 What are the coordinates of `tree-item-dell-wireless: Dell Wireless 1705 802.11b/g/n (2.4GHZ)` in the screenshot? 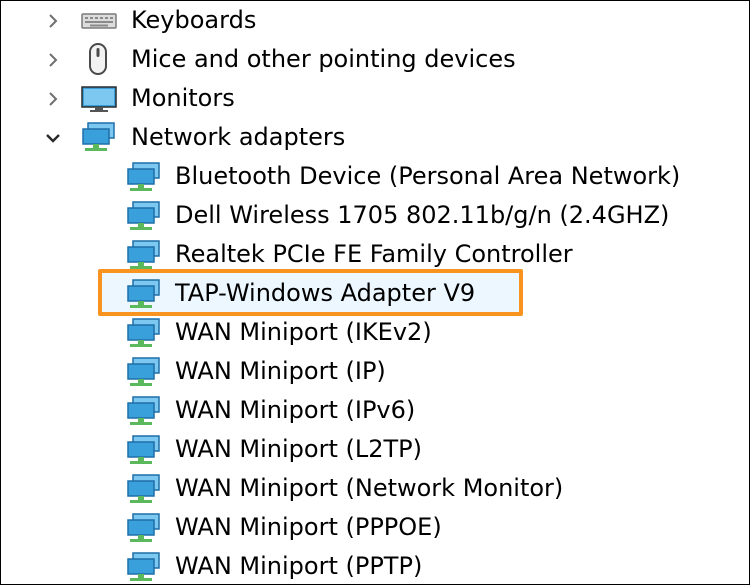 It's located at (371, 215).